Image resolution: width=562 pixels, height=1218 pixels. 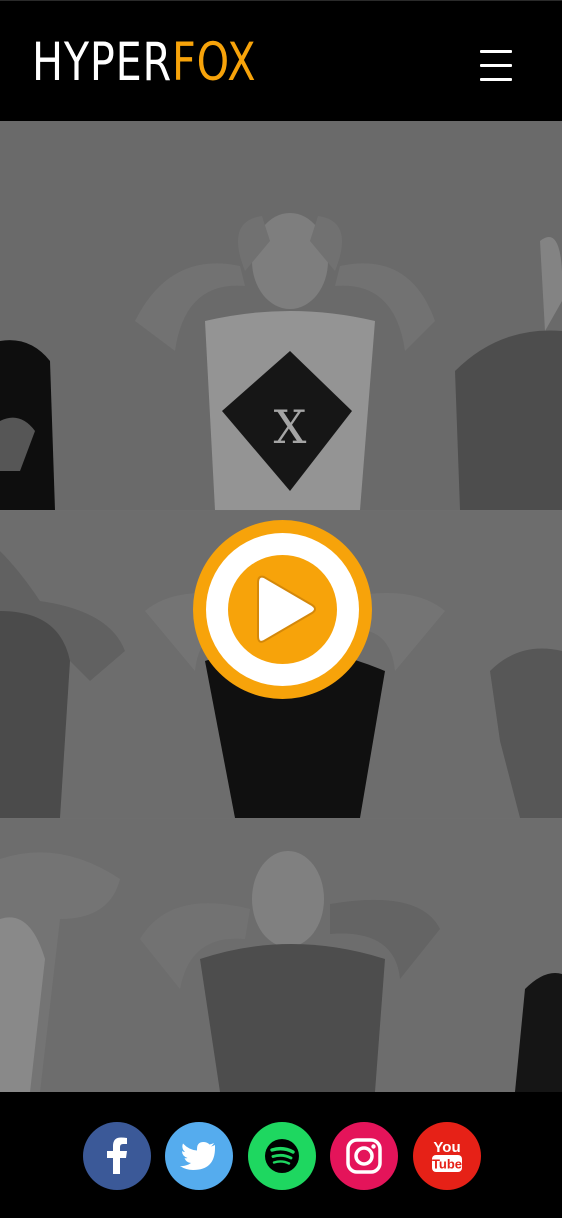 I want to click on youtube-label-you: You, so click(x=446, y=1147).